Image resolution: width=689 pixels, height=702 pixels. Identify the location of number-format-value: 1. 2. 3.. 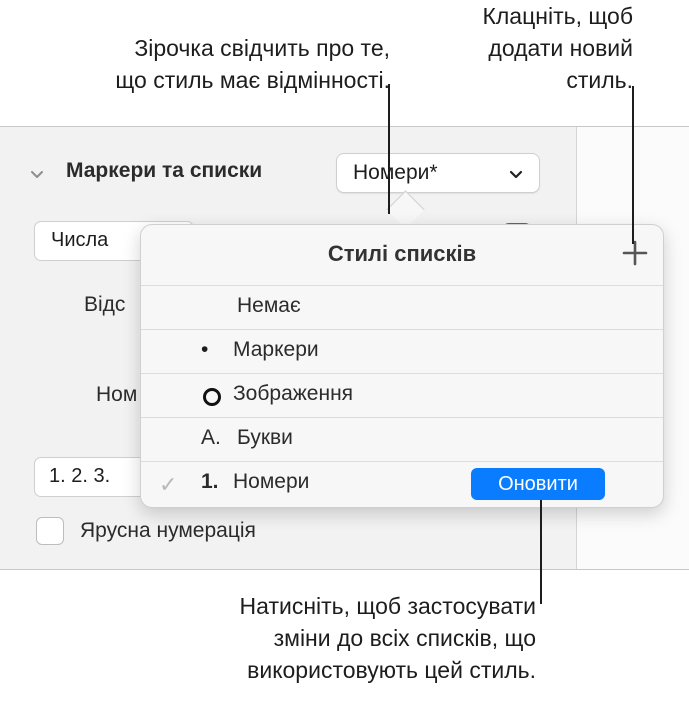
(80, 476).